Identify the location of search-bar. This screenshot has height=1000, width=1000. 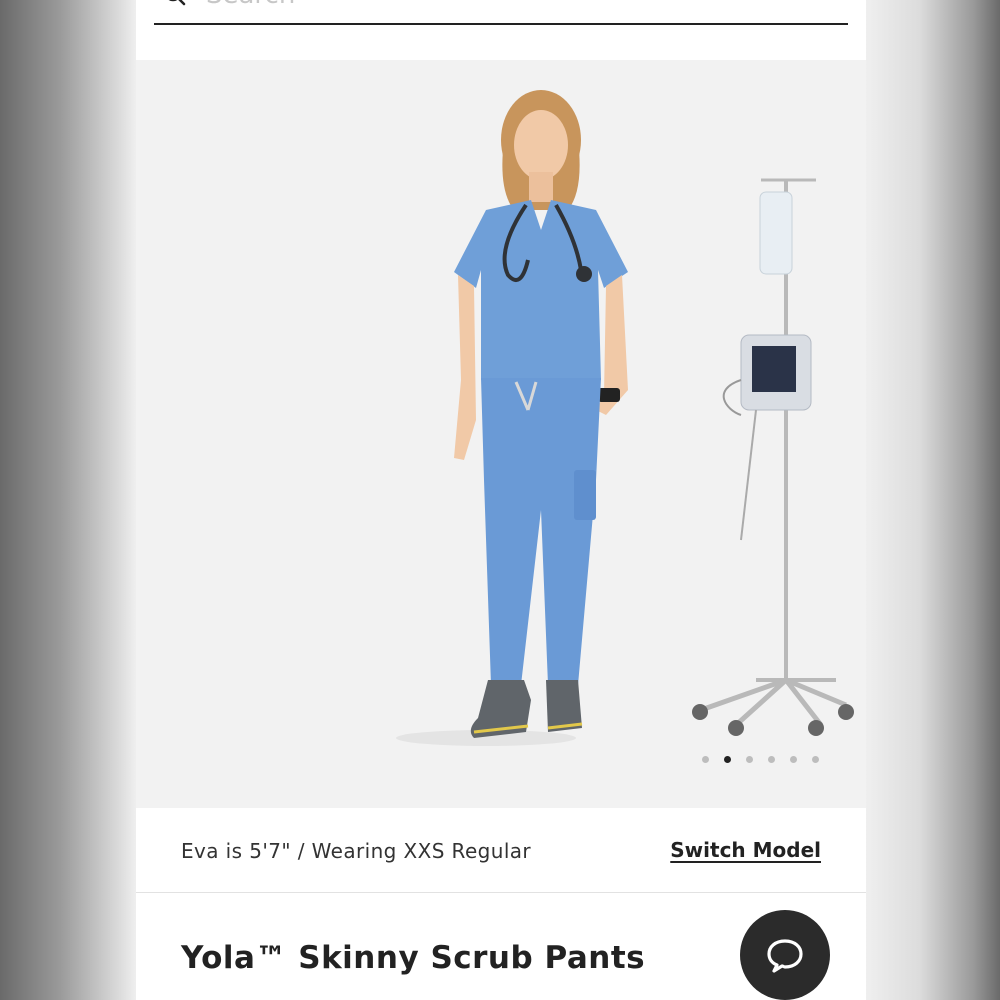
(501, 12).